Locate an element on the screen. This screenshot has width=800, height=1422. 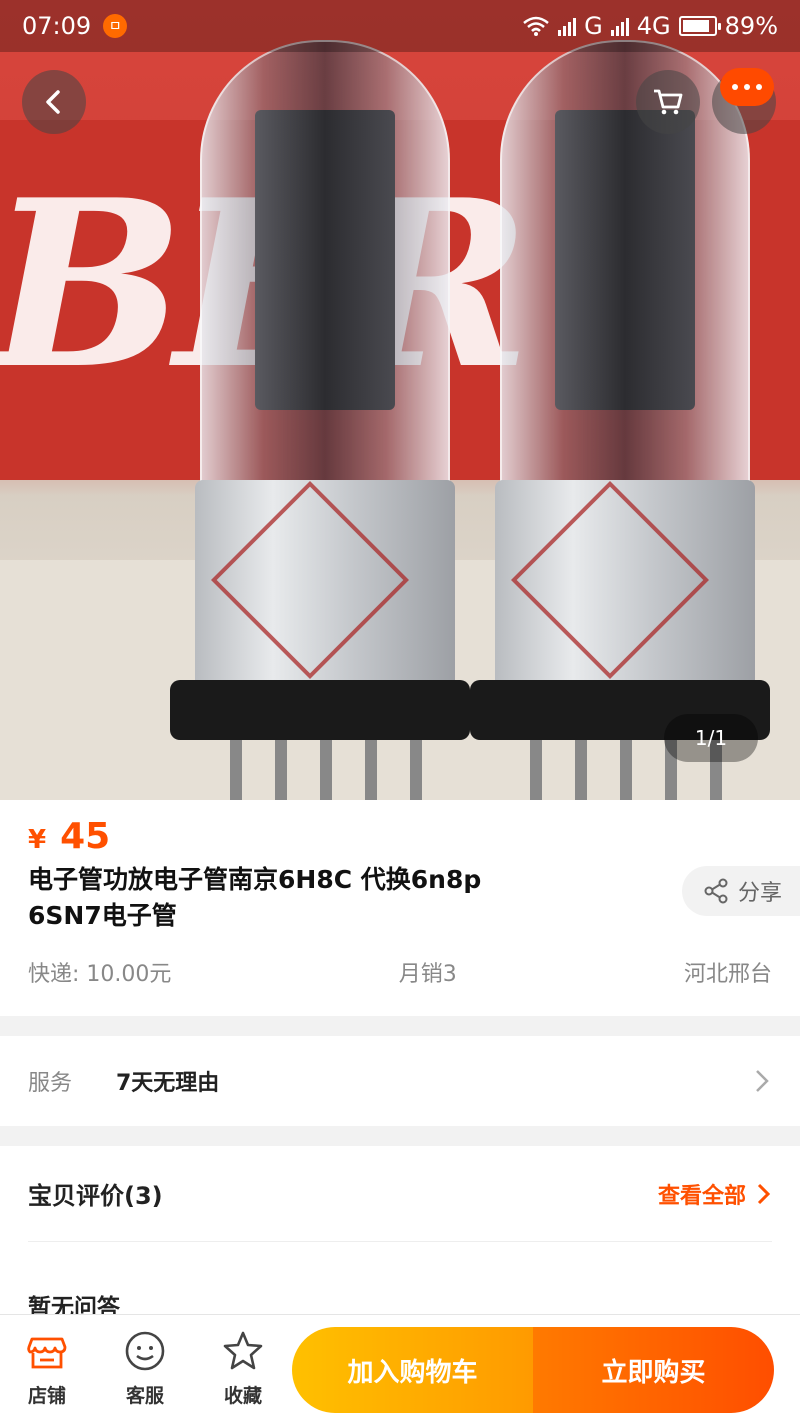
share-icon is located at coordinates (716, 891).